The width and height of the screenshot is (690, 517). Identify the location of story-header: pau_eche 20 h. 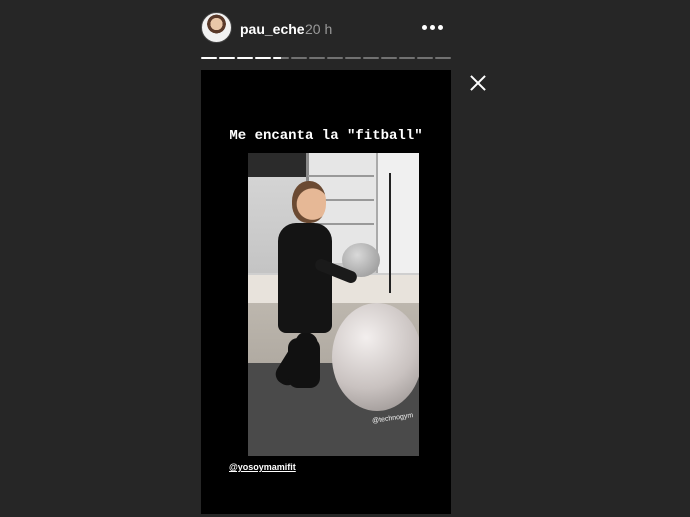
(326, 28).